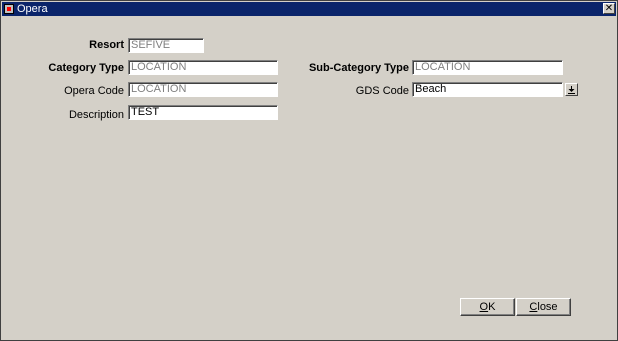  I want to click on gds-code-label: GDS Code, so click(382, 91).